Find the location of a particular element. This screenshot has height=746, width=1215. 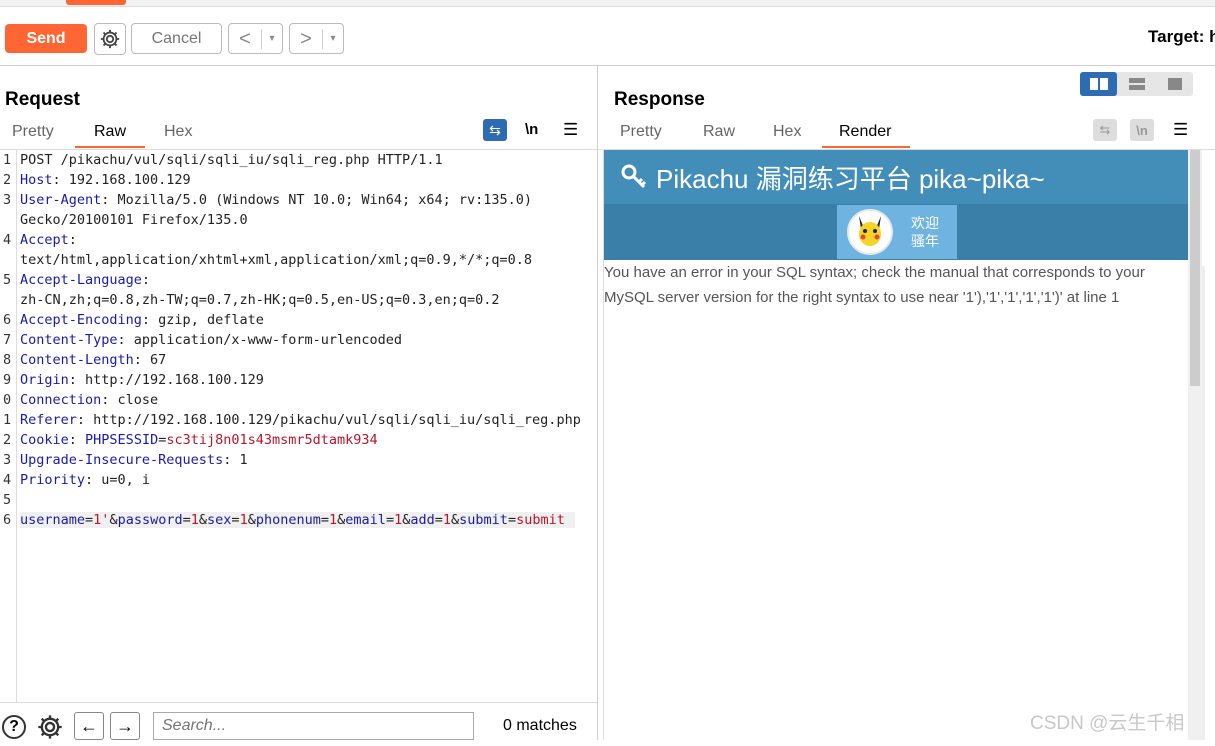

tab-render: Render is located at coordinates (865, 132).